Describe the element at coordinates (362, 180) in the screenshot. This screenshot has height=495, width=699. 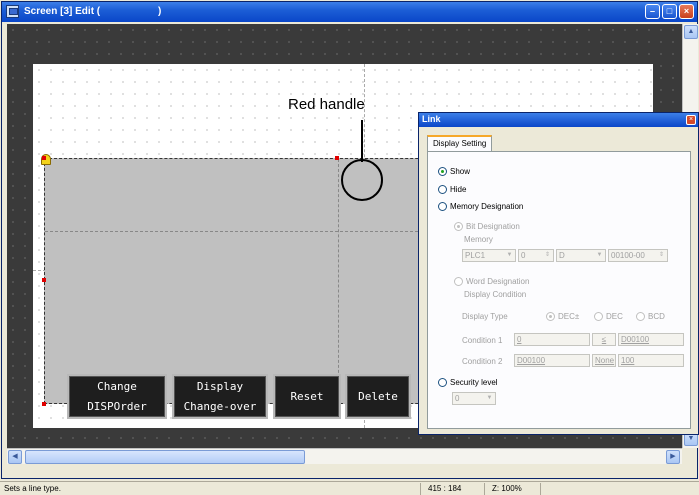
I see `callout-circle` at that location.